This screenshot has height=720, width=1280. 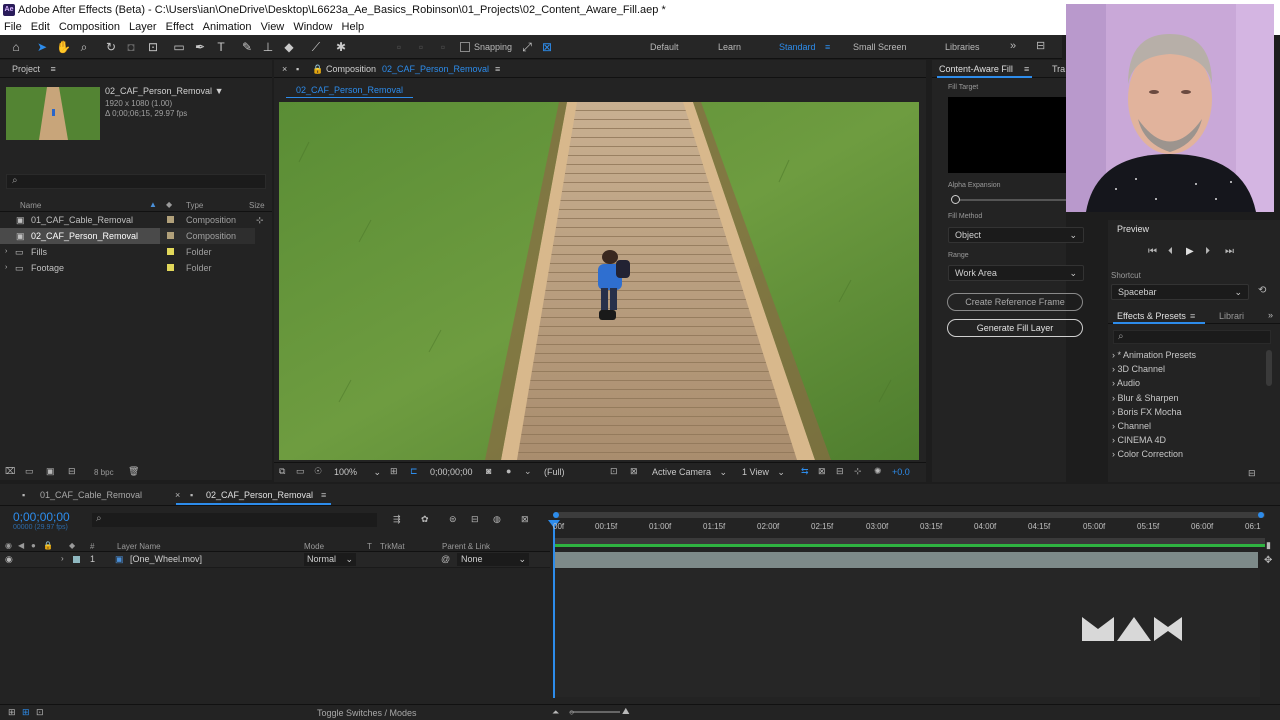 What do you see at coordinates (421, 47) in the screenshot?
I see `world-axis-icon: ▫` at bounding box center [421, 47].